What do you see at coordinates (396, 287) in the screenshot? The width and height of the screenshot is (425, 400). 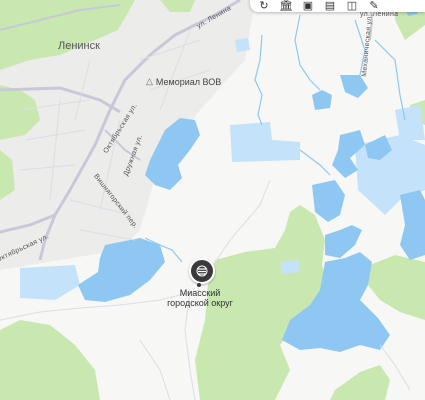 I see `forest-right` at bounding box center [396, 287].